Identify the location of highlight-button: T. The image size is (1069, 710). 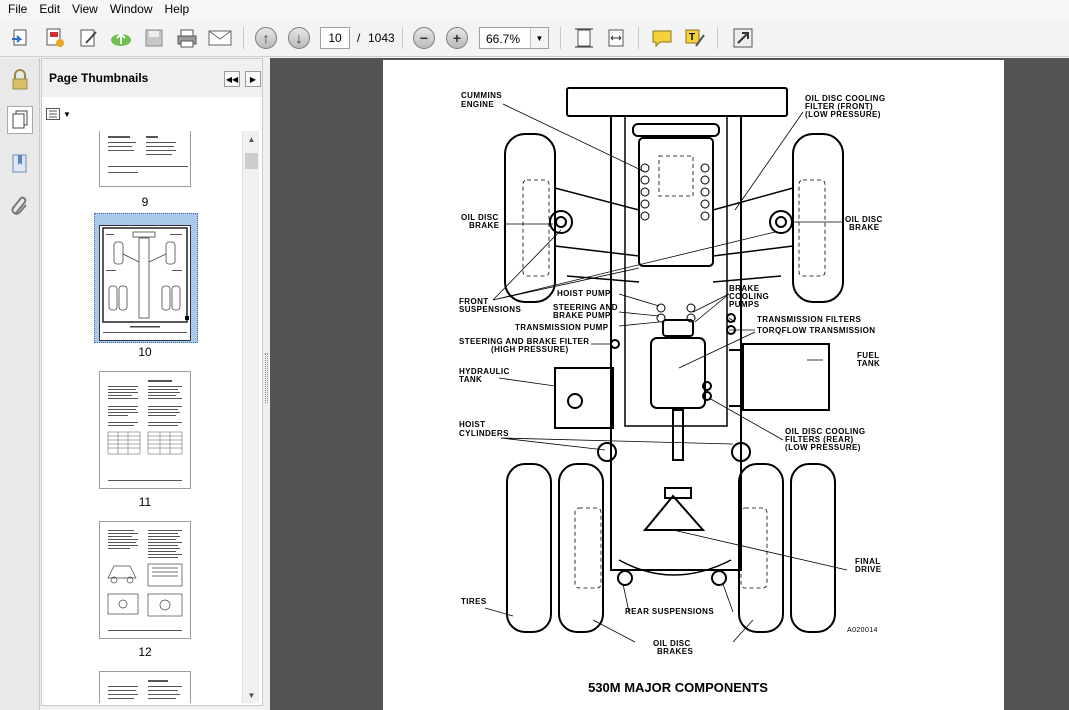
(695, 38).